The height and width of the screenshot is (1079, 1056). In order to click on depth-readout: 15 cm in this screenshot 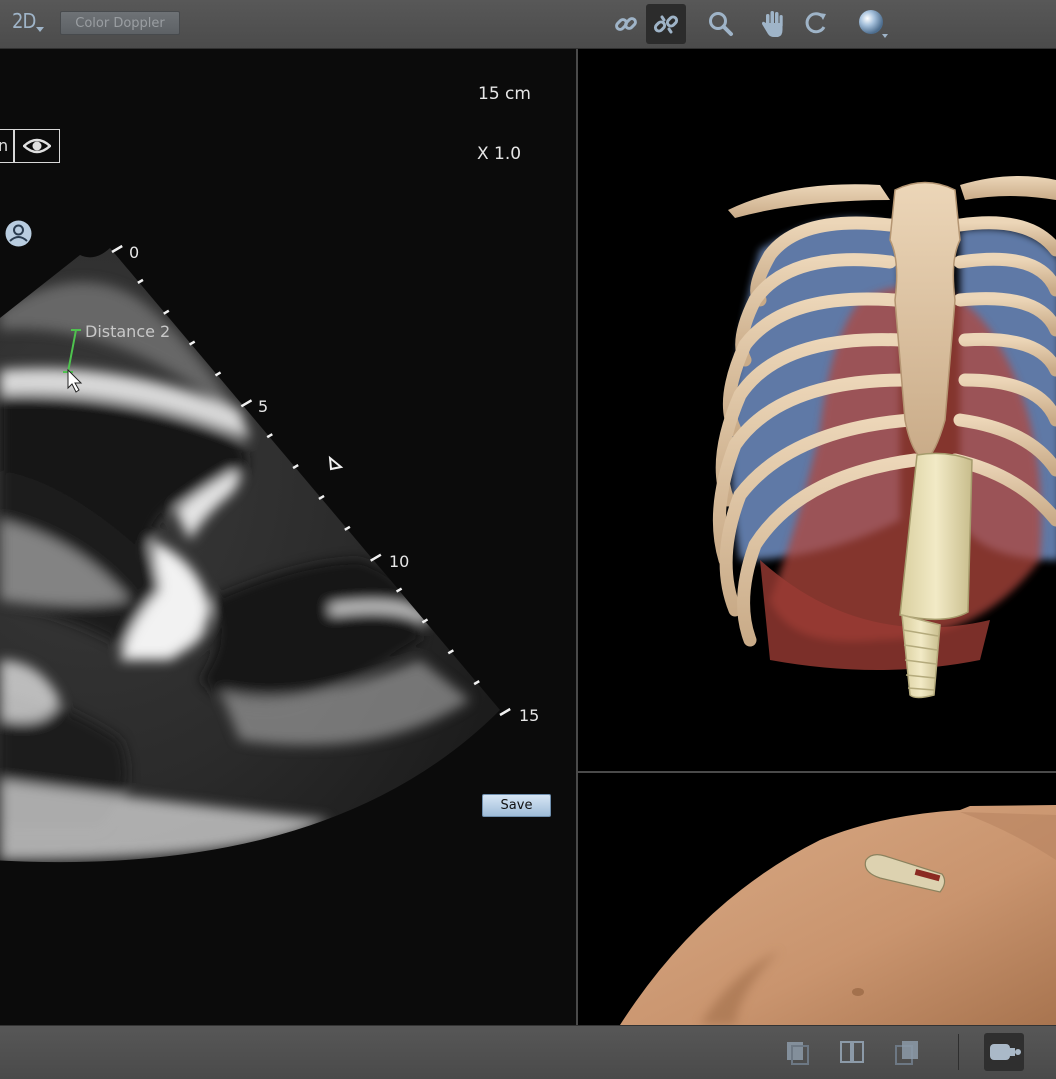, I will do `click(504, 94)`.